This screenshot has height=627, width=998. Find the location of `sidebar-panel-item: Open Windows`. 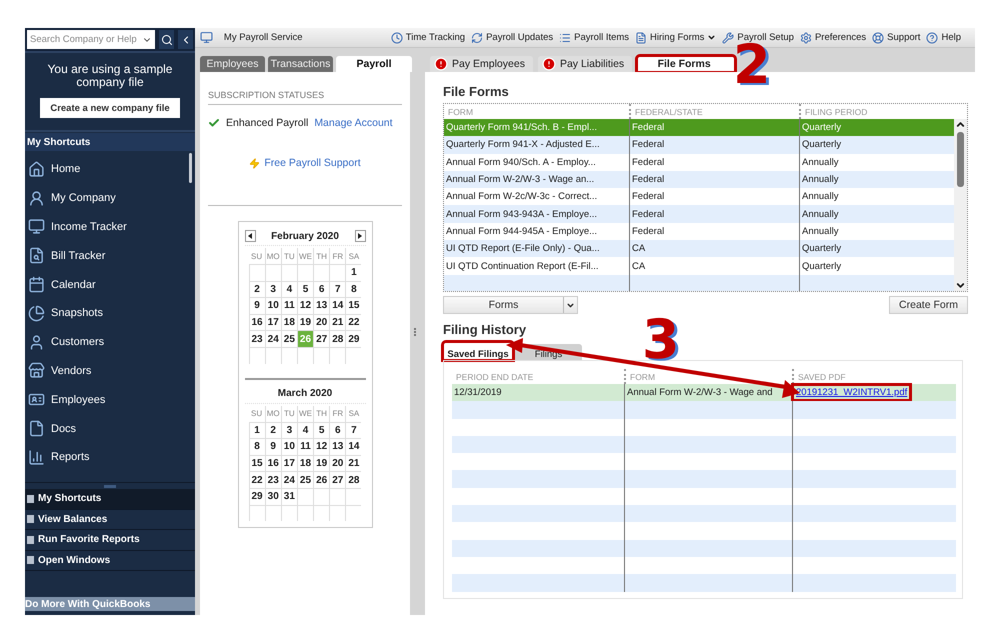

sidebar-panel-item: Open Windows is located at coordinates (110, 560).